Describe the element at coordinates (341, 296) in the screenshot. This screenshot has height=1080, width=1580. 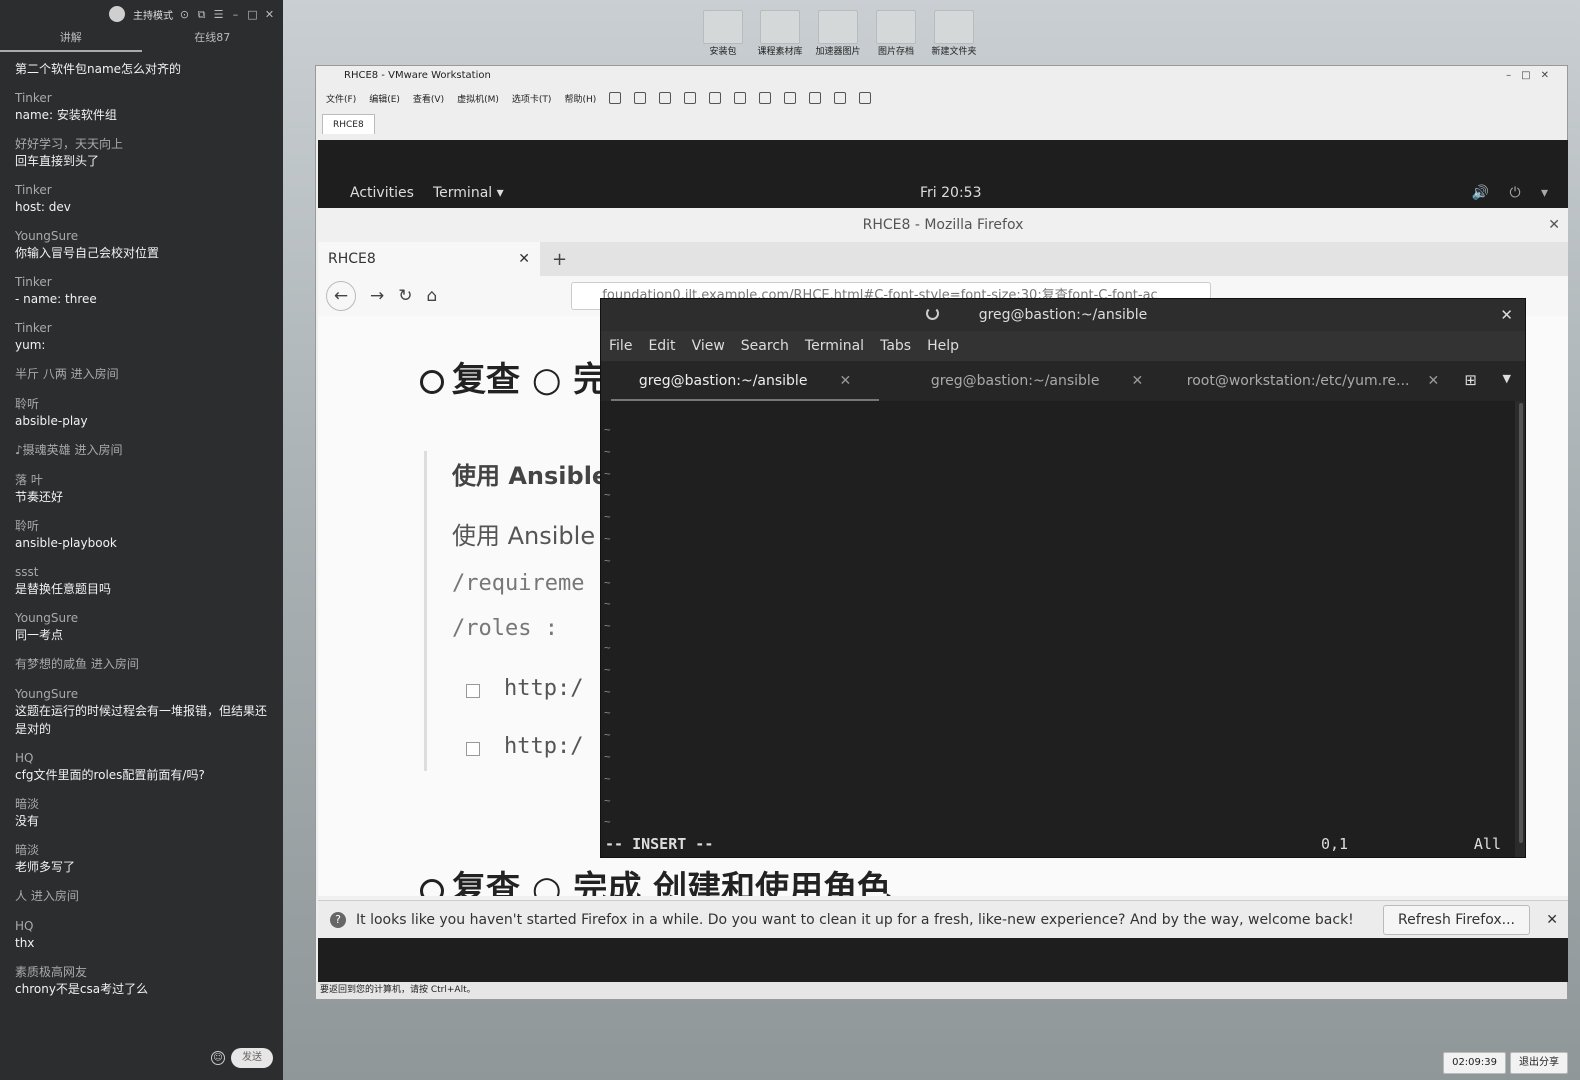
I see `back-icon: ←` at that location.